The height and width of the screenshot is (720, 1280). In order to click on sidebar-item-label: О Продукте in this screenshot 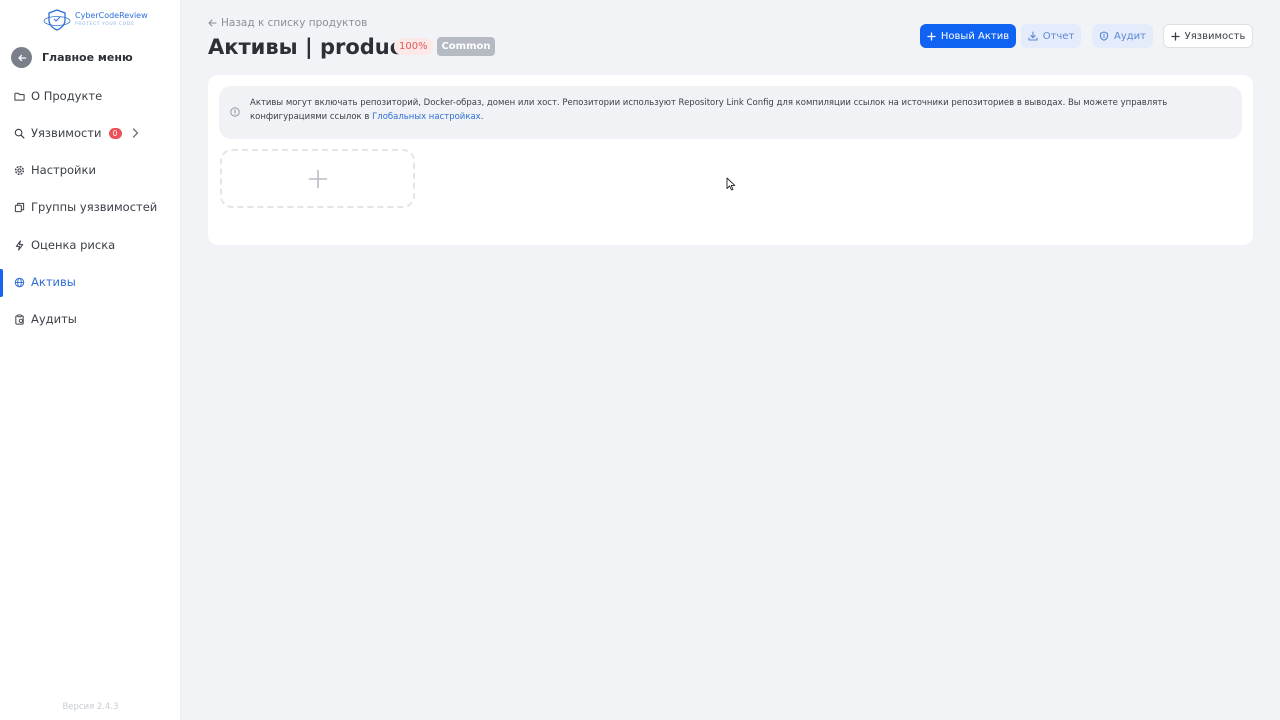, I will do `click(67, 96)`.